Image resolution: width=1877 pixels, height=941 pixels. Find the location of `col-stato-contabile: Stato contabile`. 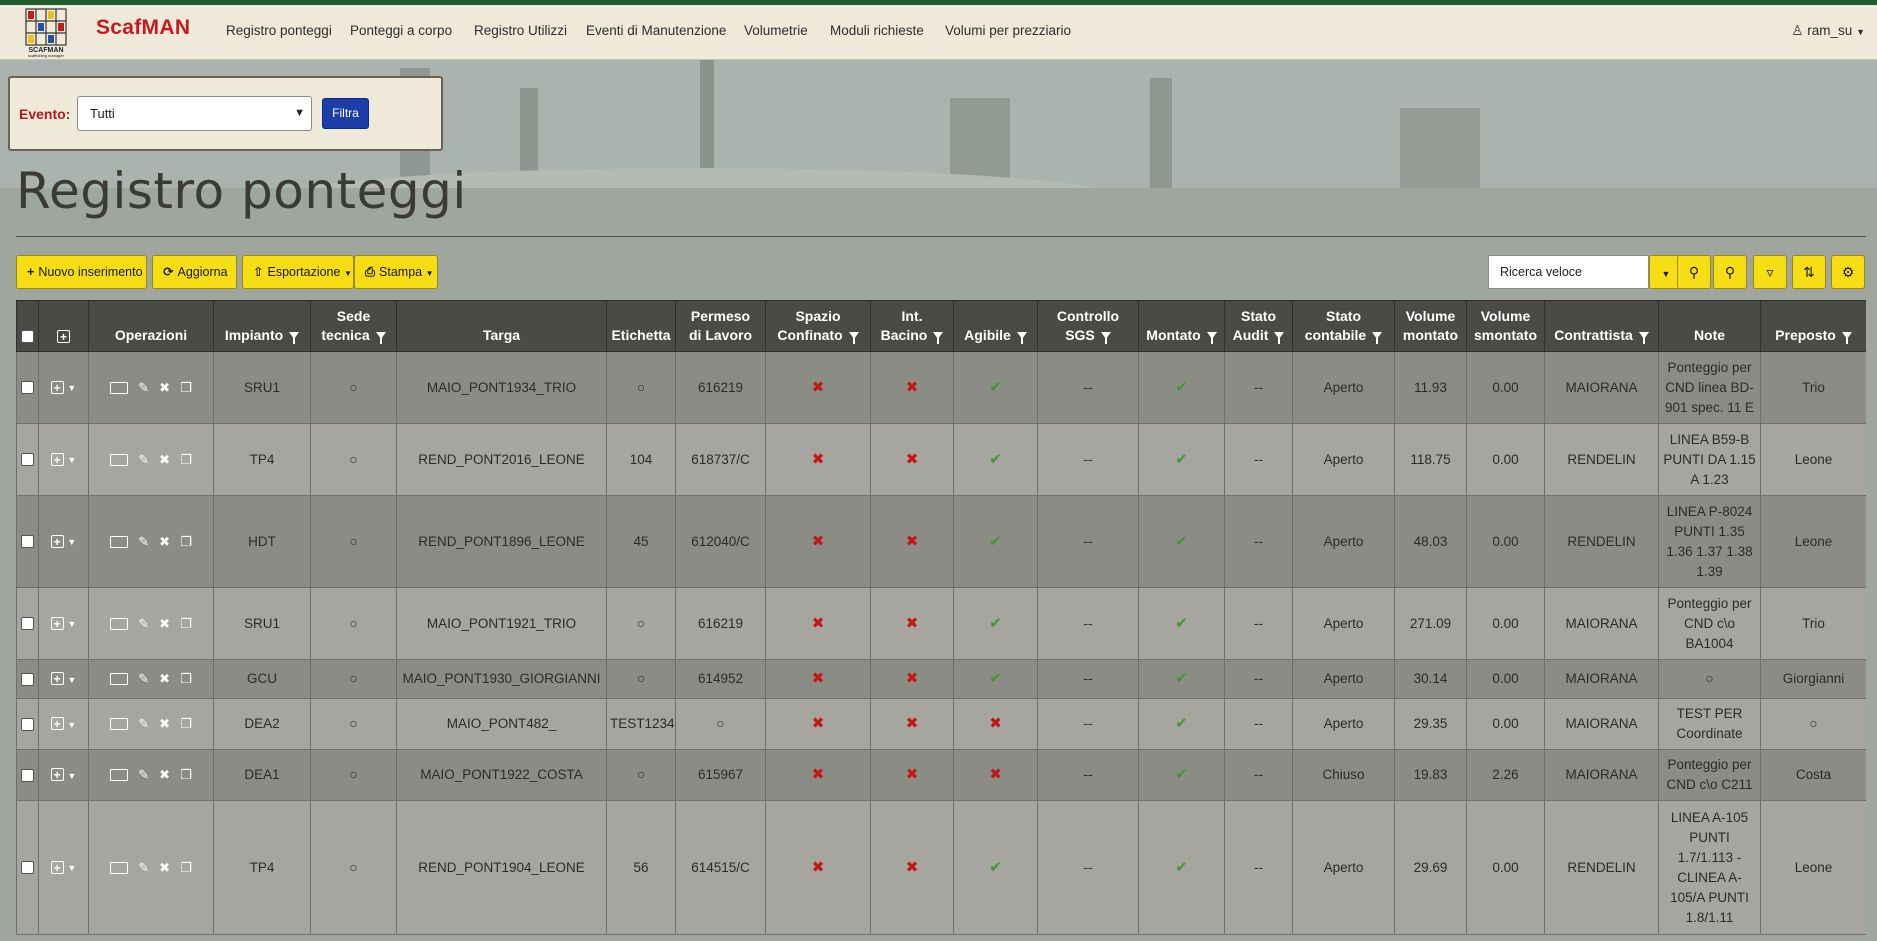

col-stato-contabile: Stato contabile is located at coordinates (1343, 326).